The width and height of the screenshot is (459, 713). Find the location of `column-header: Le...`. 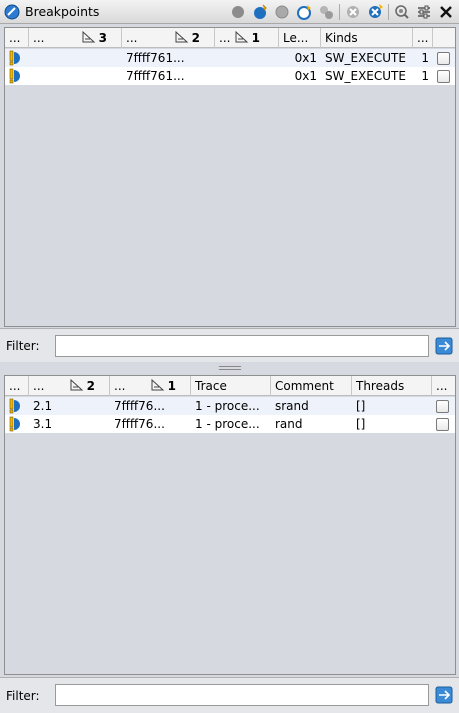

column-header: Le... is located at coordinates (300, 38).